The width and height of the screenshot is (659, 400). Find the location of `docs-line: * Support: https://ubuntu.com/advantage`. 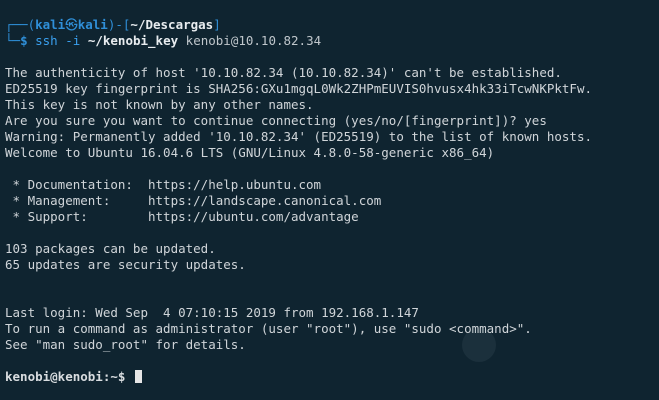

docs-line: * Support: https://ubuntu.com/advantage is located at coordinates (182, 216).